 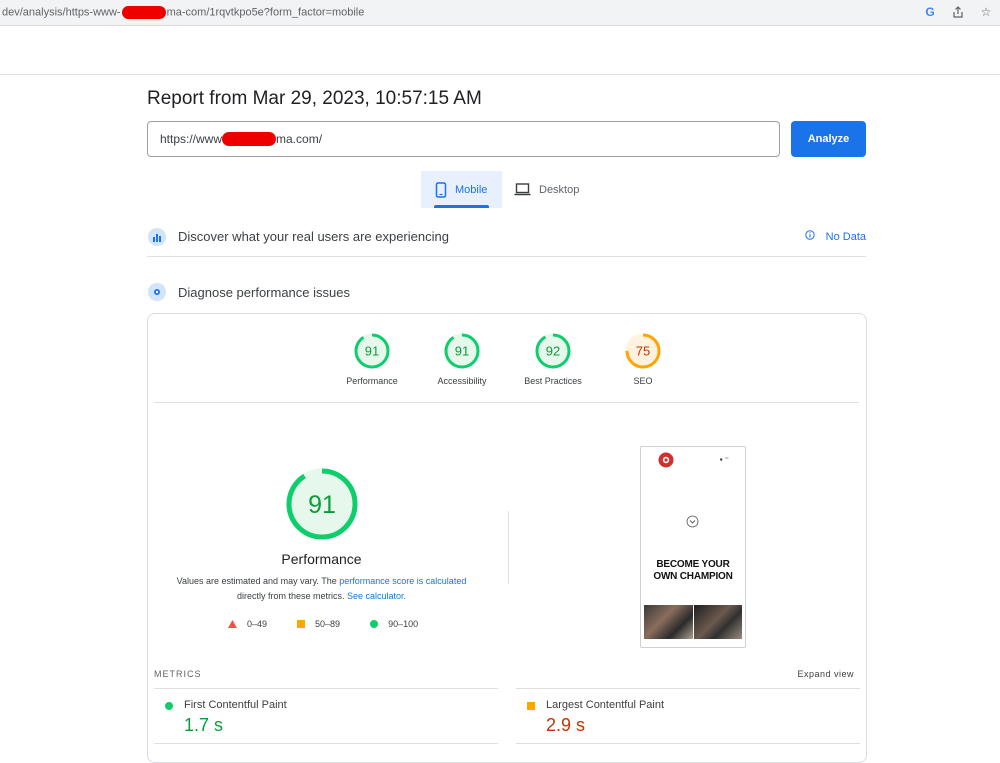 I want to click on gauge-score: 75, so click(x=643, y=351).